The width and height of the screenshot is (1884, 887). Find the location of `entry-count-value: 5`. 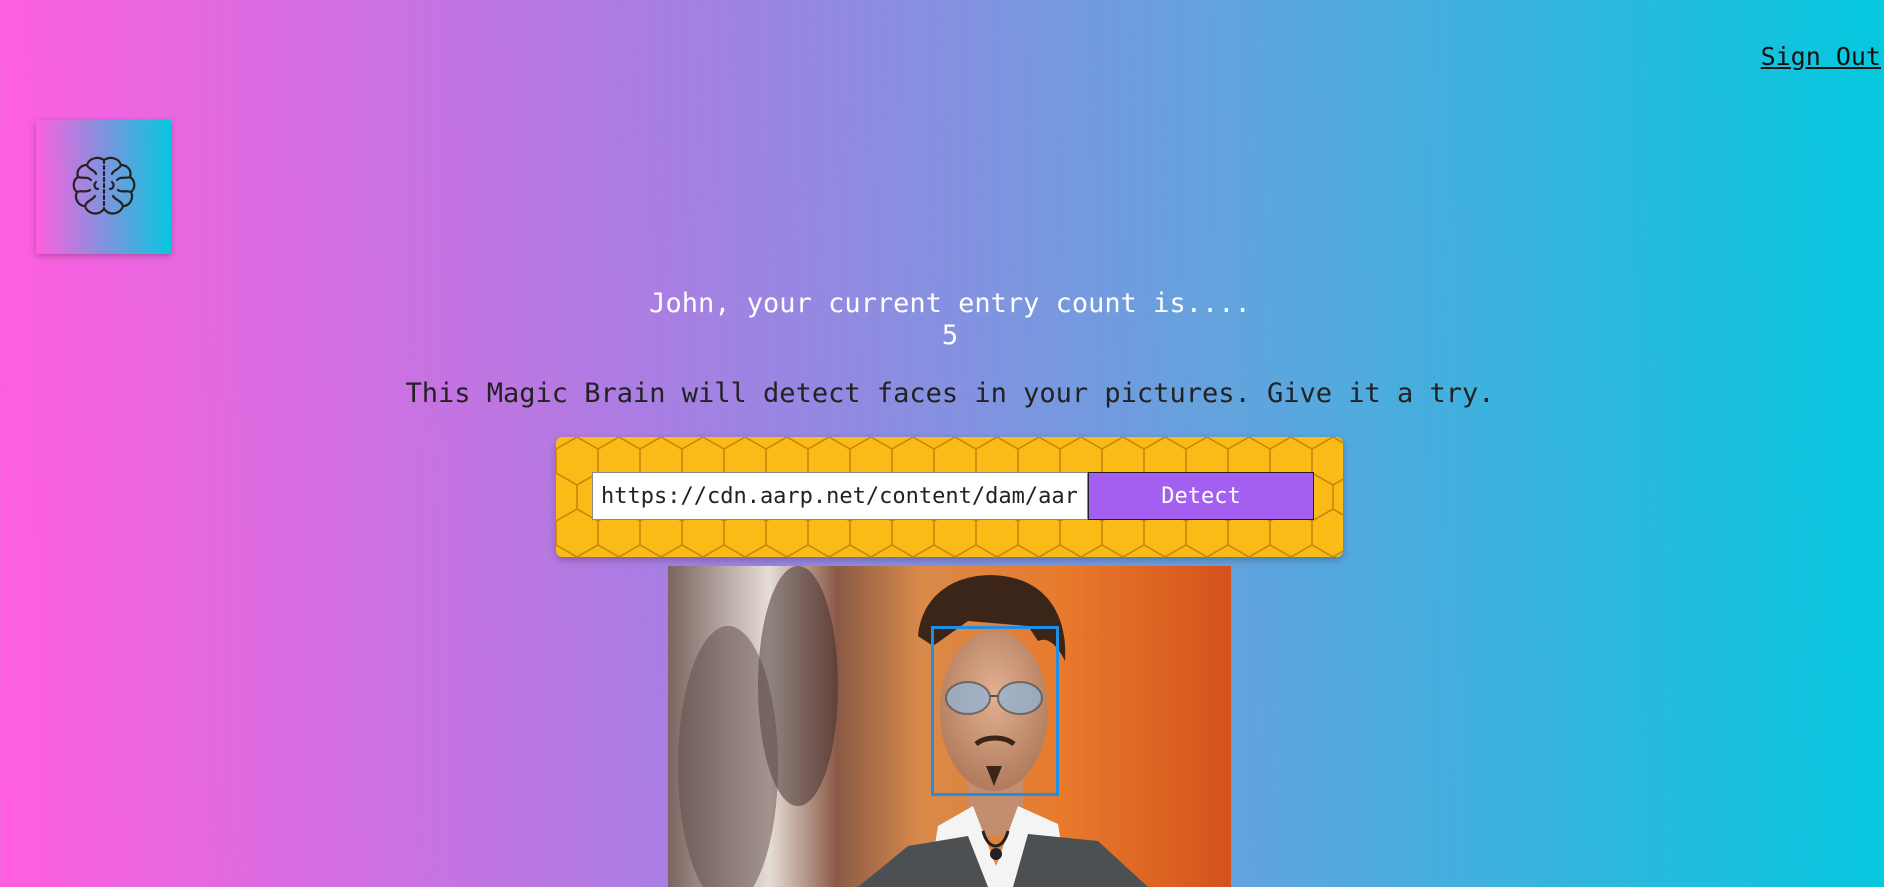

entry-count-value: 5 is located at coordinates (950, 335).